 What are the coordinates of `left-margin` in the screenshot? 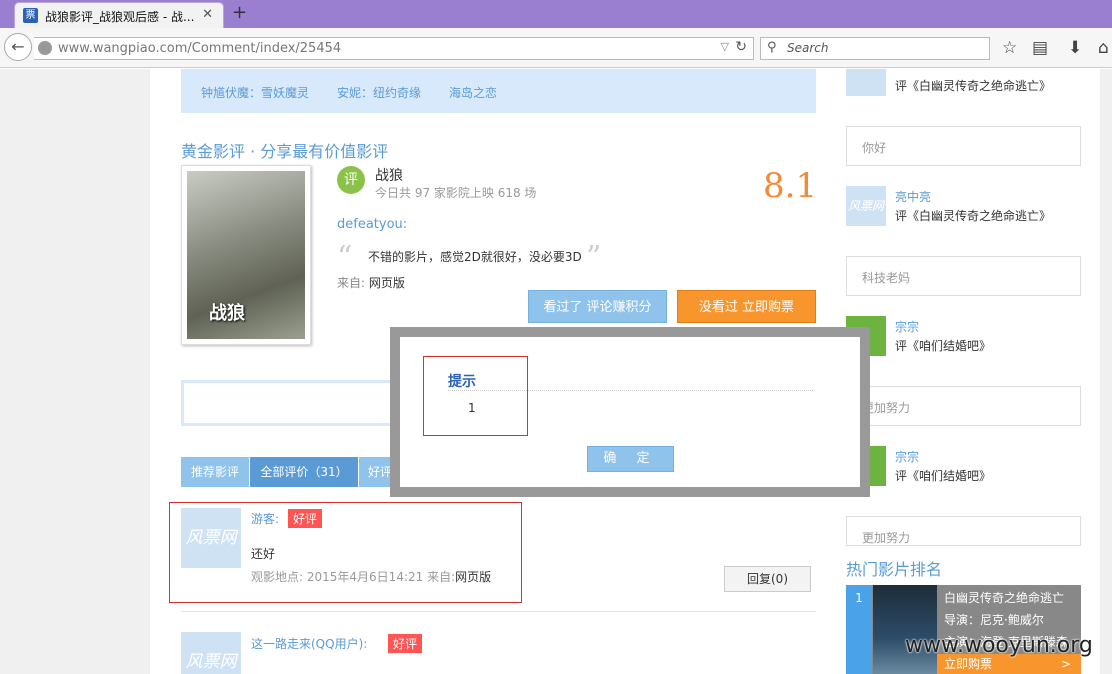 It's located at (75, 371).